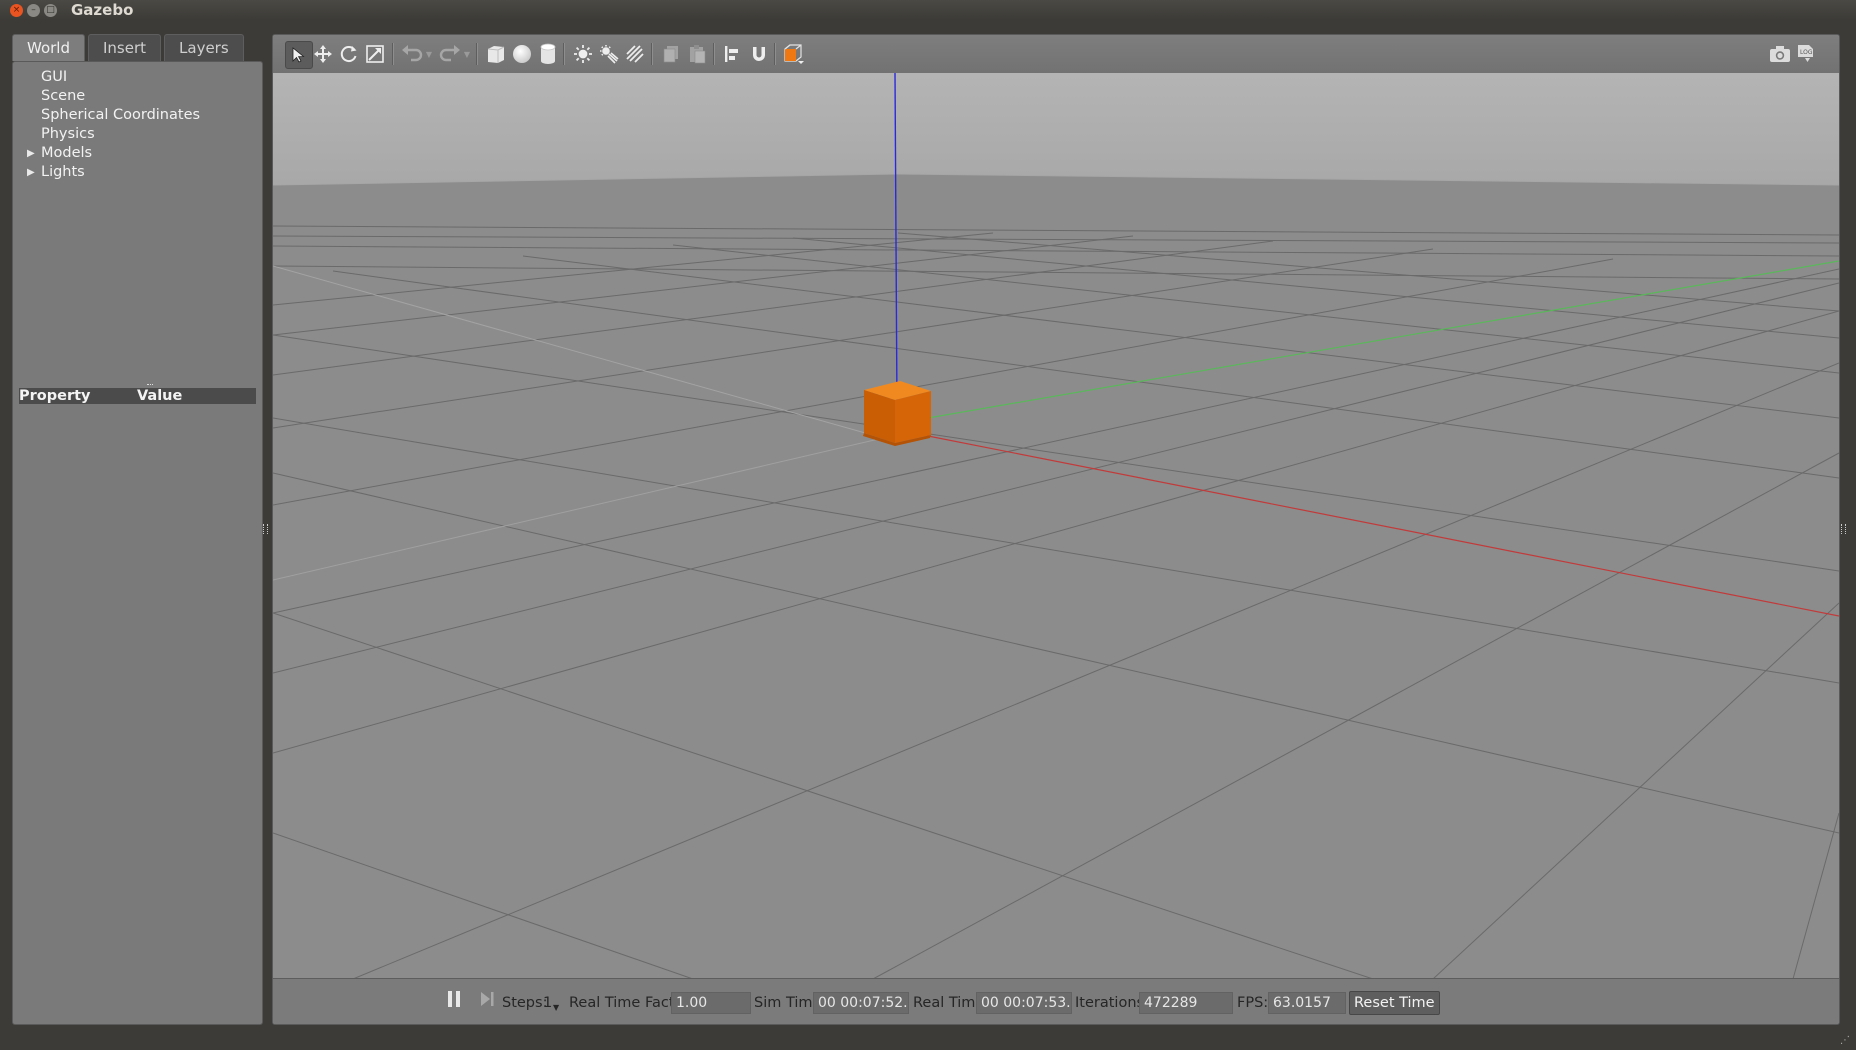  Describe the element at coordinates (861, 1003) in the screenshot. I see `sim-time-field: 00 00:07:52.289` at that location.